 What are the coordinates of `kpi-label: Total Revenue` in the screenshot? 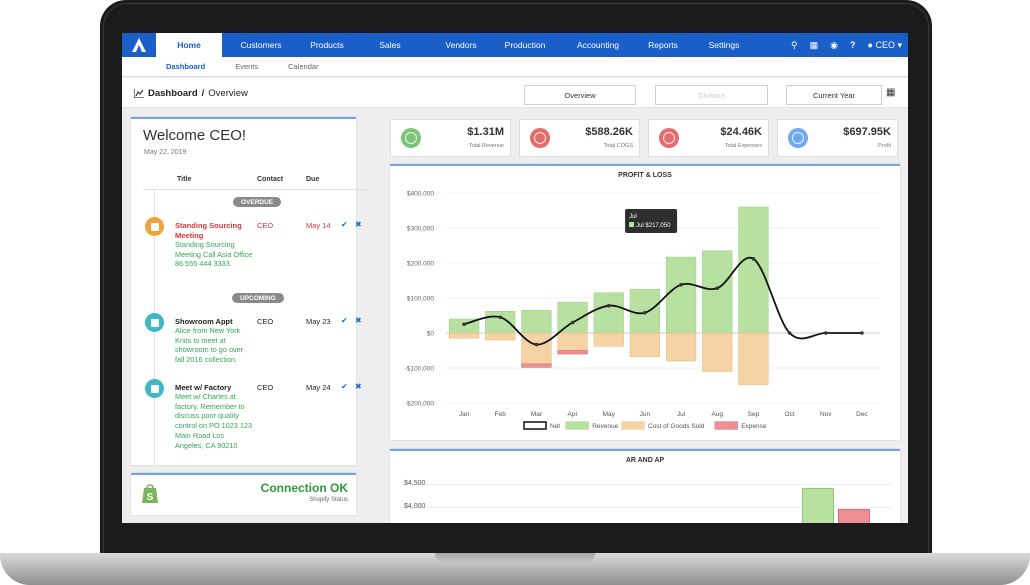 It's located at (486, 146).